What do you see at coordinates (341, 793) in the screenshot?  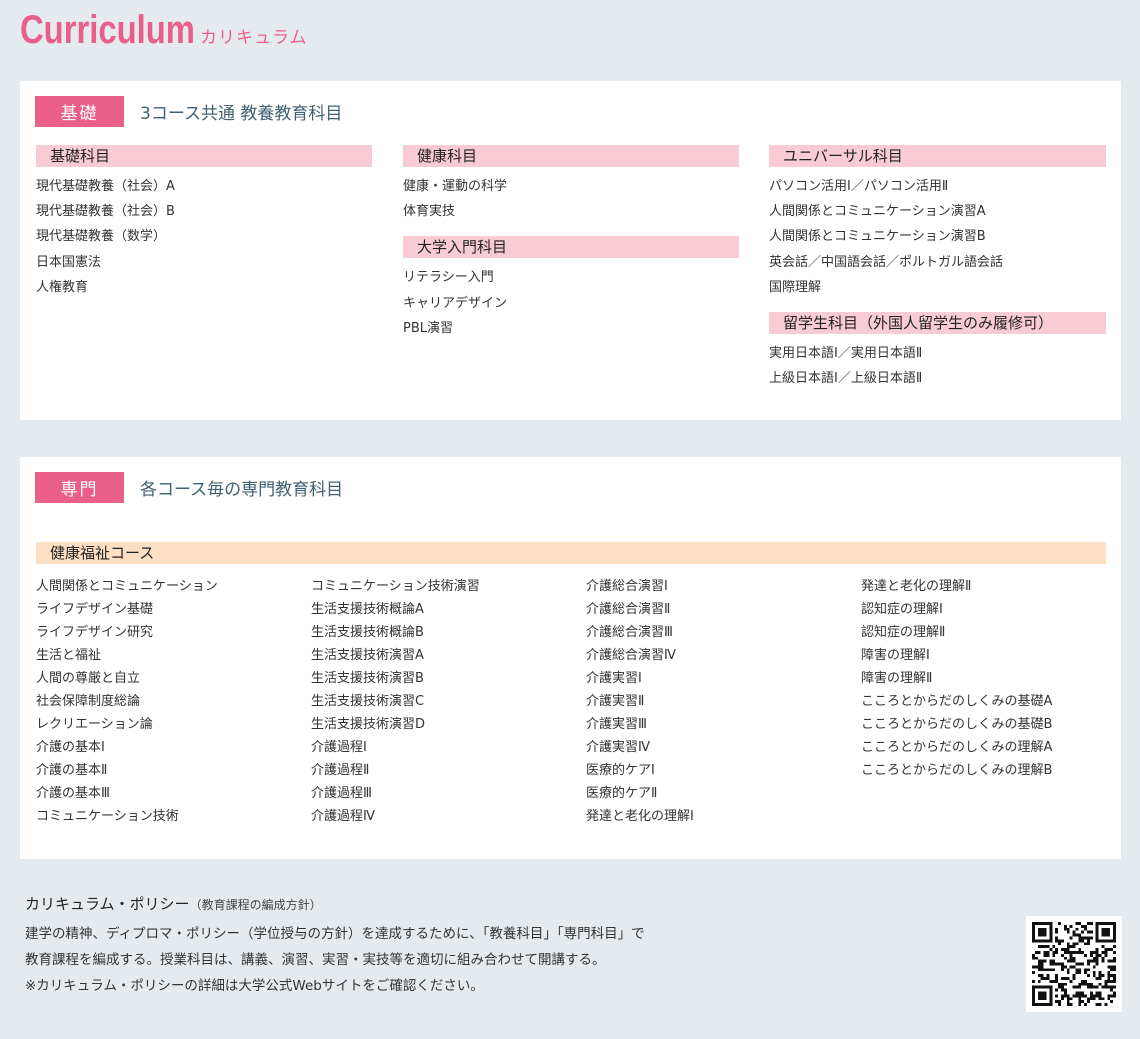 I see `course-item: 介護過程Ⅲ` at bounding box center [341, 793].